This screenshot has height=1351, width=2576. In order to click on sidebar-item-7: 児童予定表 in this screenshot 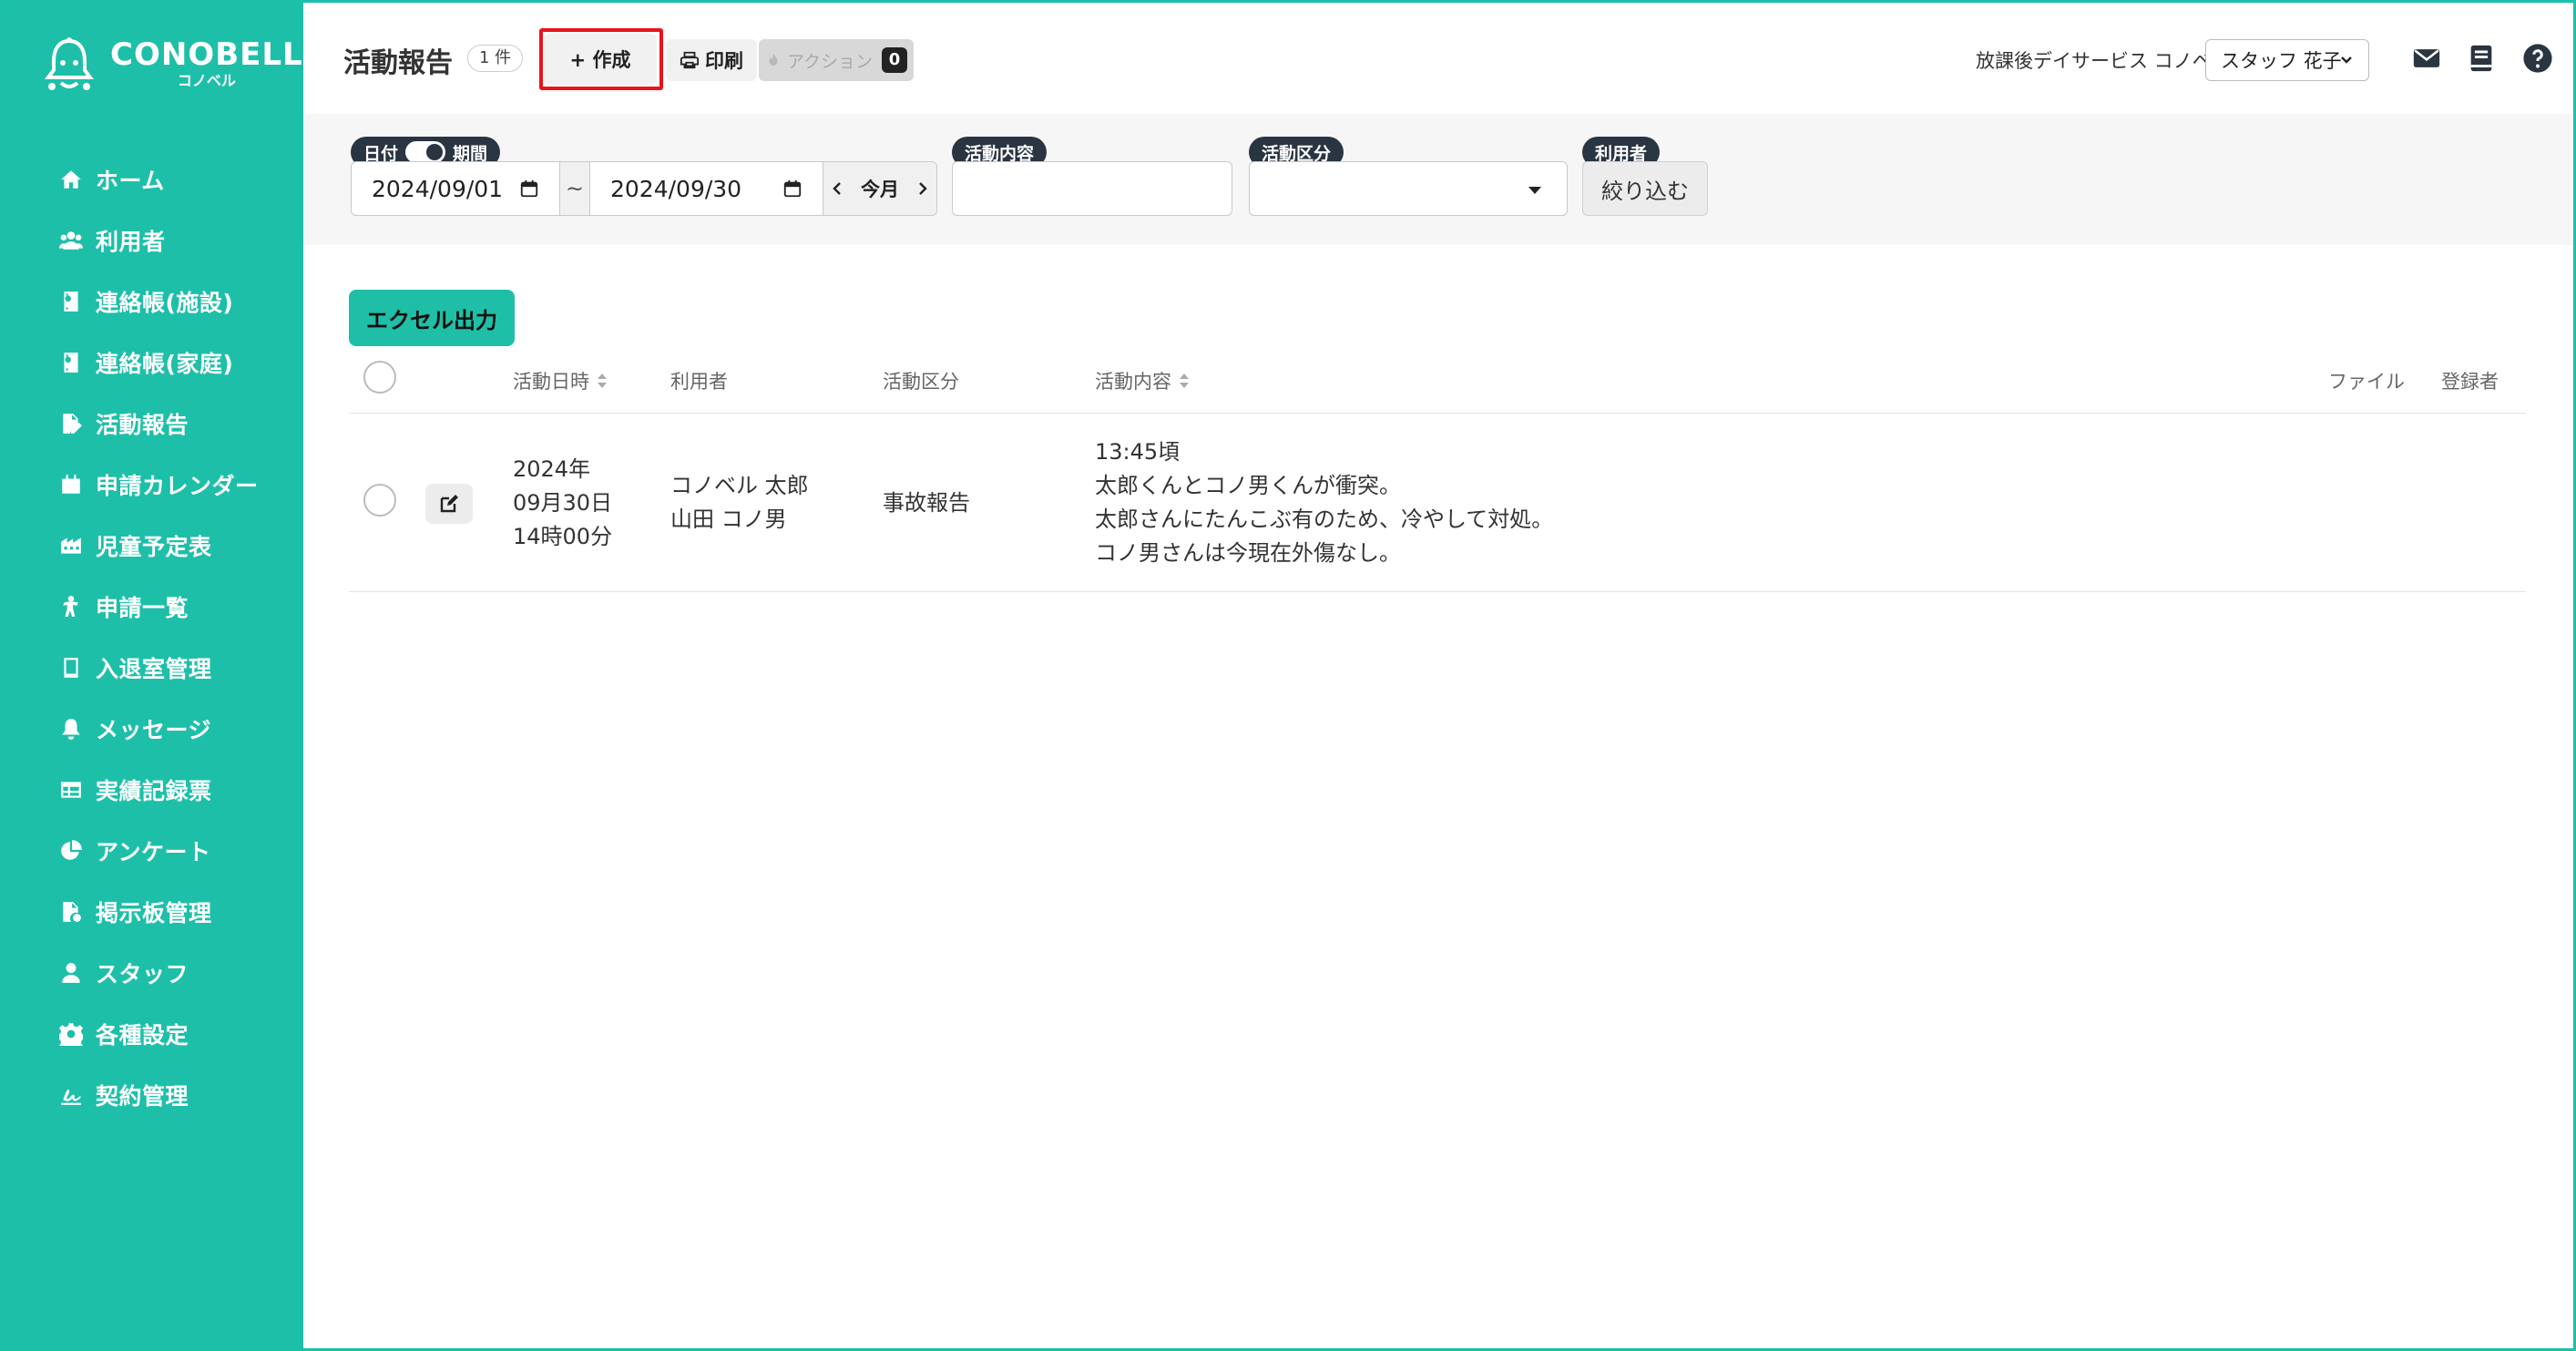, I will do `click(153, 545)`.